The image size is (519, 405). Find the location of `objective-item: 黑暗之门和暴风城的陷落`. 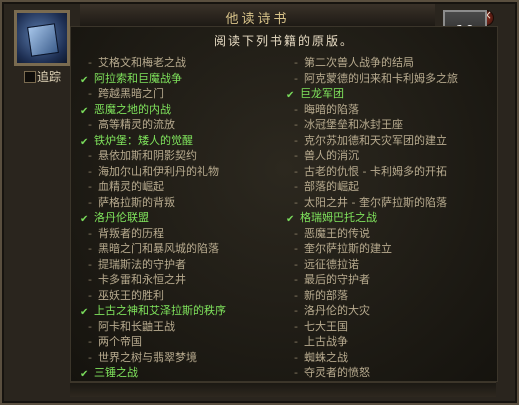

objective-item: 黑暗之门和暴风城的陷落 is located at coordinates (178, 249).